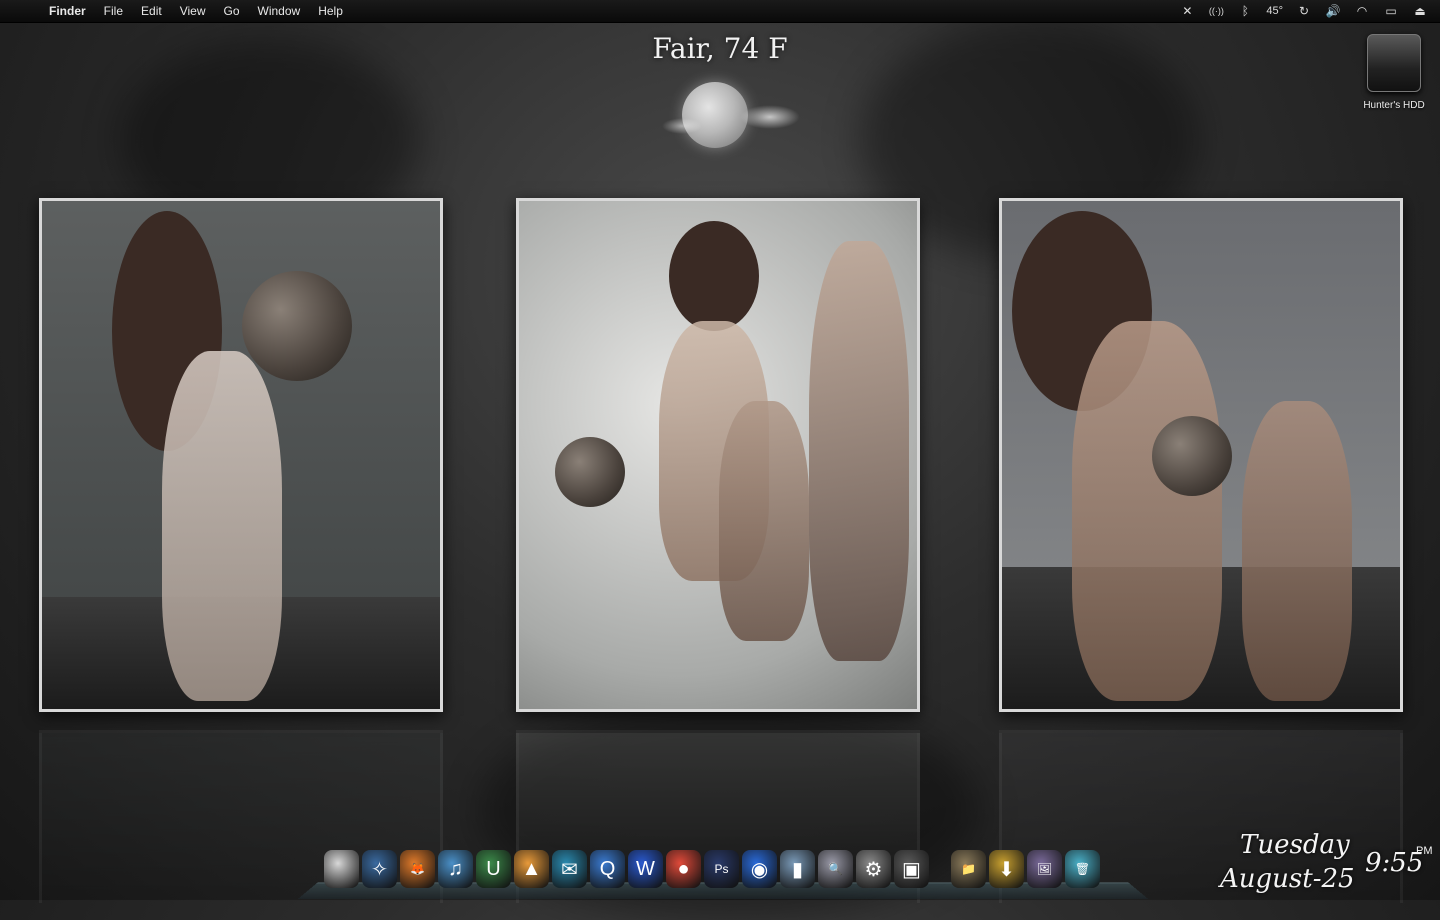  Describe the element at coordinates (1394, 105) in the screenshot. I see `hard-drive-label: Hunter's HDD` at that location.